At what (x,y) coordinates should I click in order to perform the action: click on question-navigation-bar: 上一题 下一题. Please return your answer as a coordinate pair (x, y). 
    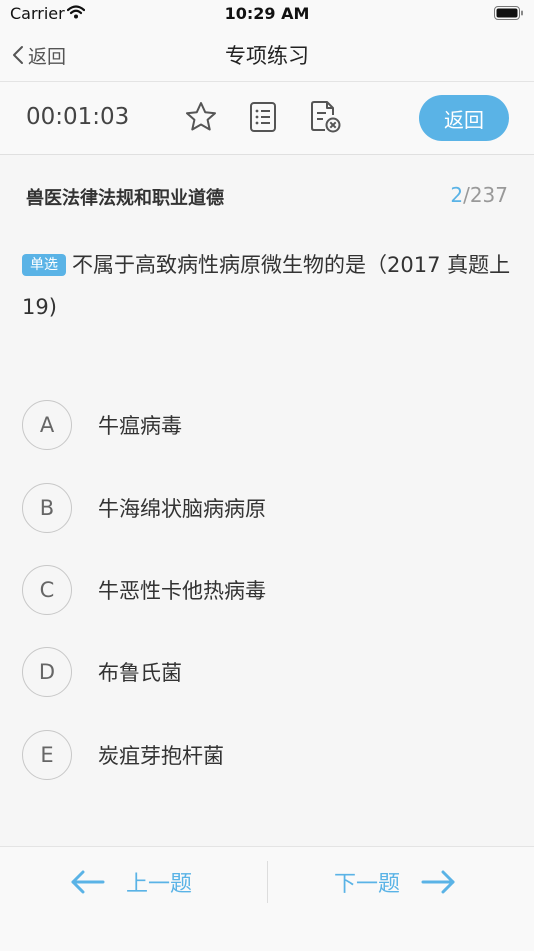
    Looking at the image, I should click on (267, 898).